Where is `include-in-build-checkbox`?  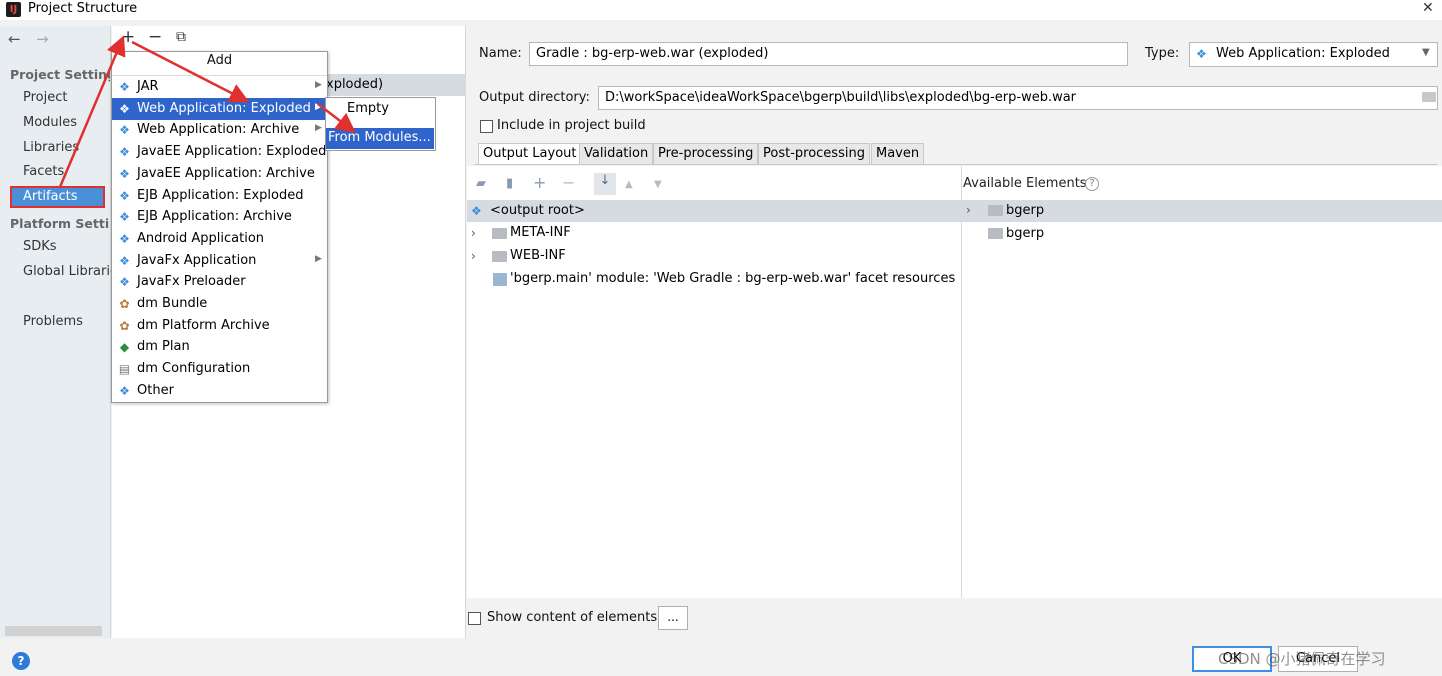
include-in-build-checkbox is located at coordinates (486, 126).